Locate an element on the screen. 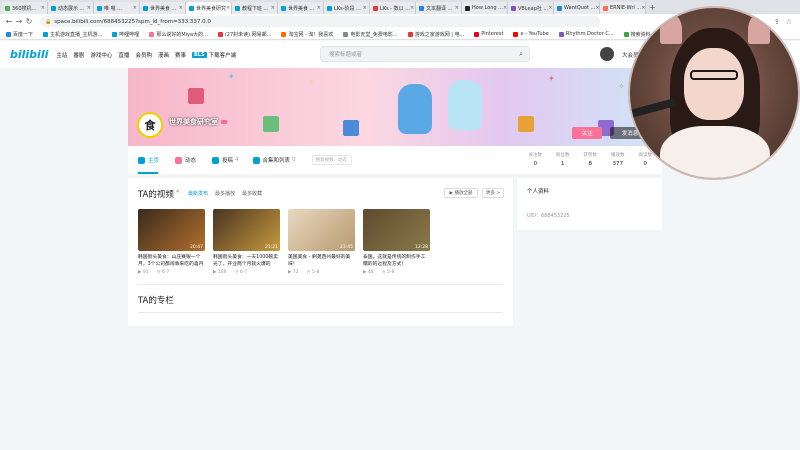 This screenshot has height=450, width=800. video-title: 泰国，这就是传统的制作手工糯的的过程及方式！ is located at coordinates (396, 261).